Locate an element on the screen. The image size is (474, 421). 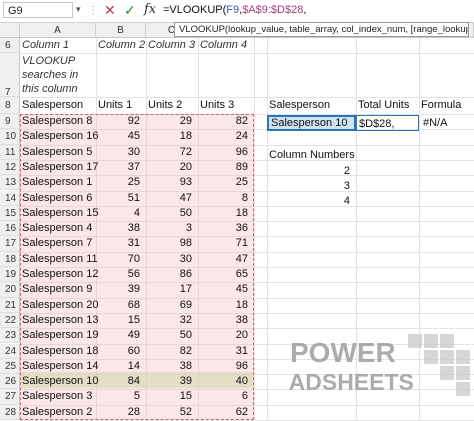
row-header: 8 is located at coordinates (10, 105).